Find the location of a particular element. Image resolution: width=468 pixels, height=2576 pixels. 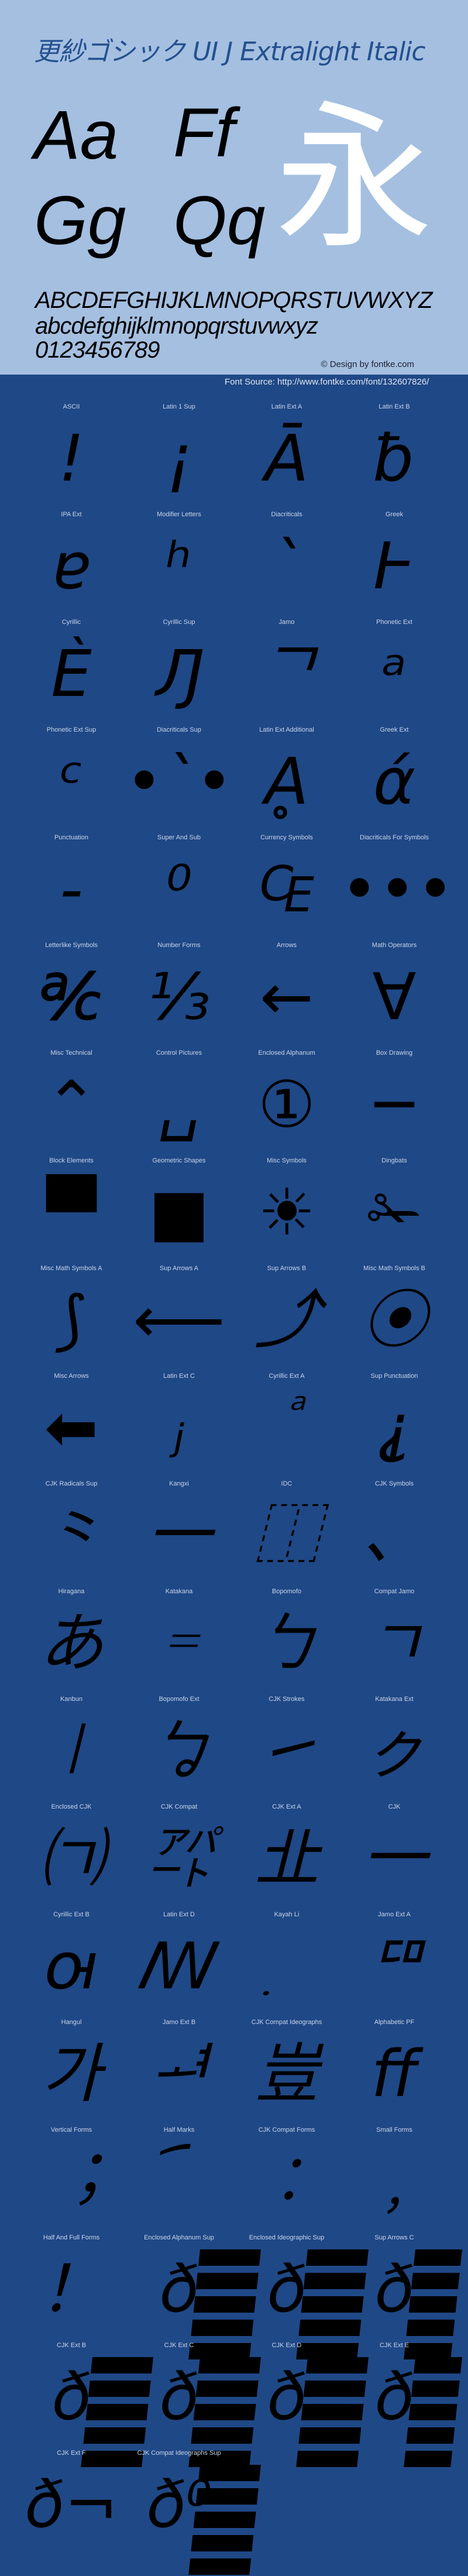

block-label: Latin Ext A is located at coordinates (286, 406).